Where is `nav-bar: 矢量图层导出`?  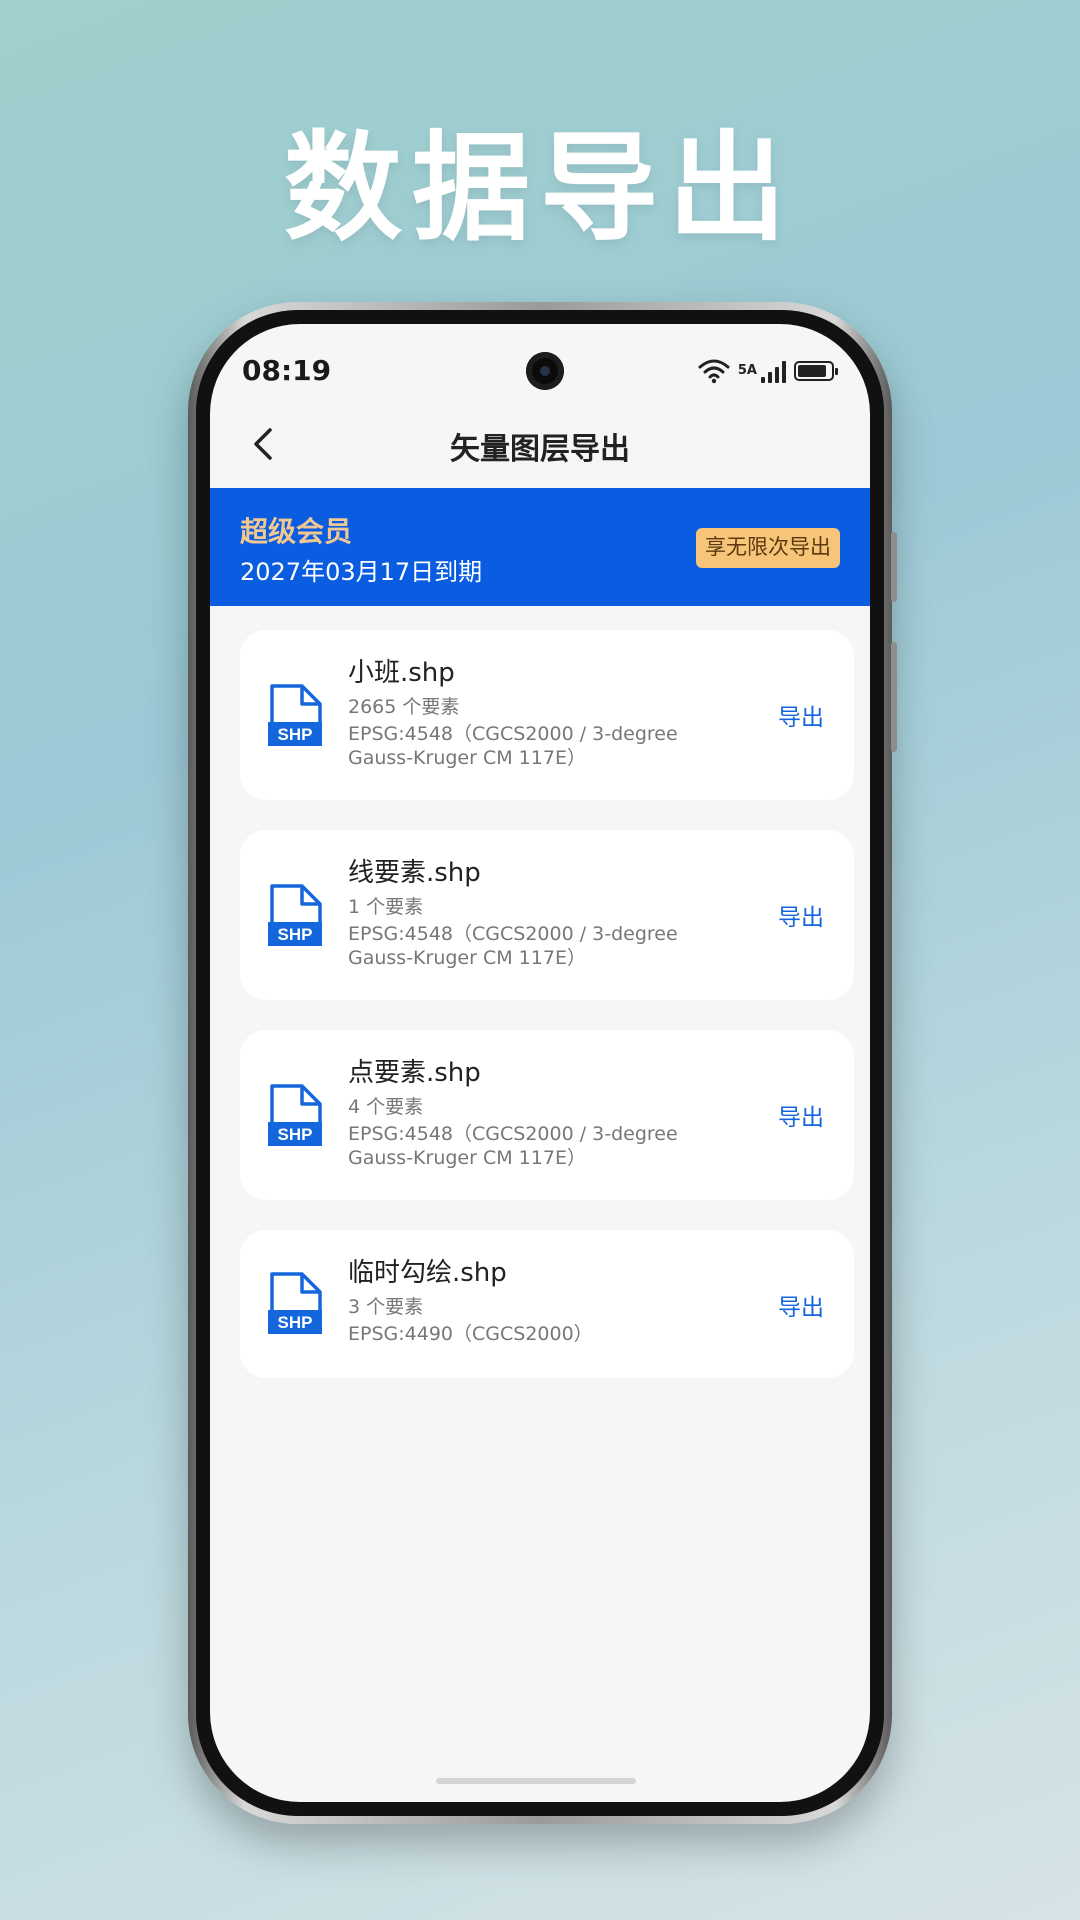 nav-bar: 矢量图层导出 is located at coordinates (540, 446).